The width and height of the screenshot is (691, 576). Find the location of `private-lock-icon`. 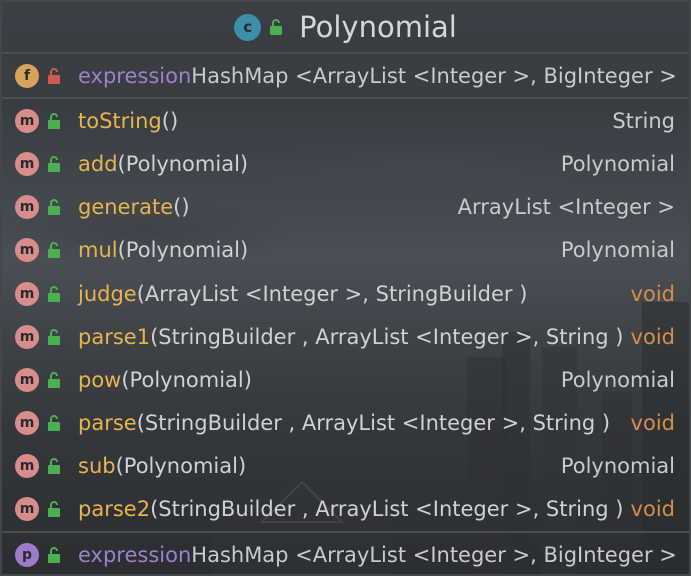

private-lock-icon is located at coordinates (54, 75).